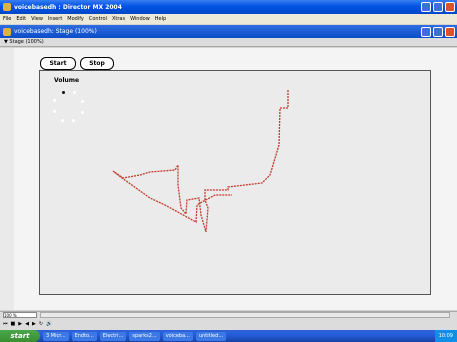  Describe the element at coordinates (5, 324) in the screenshot. I see `rewind-icon: ⏮` at that location.